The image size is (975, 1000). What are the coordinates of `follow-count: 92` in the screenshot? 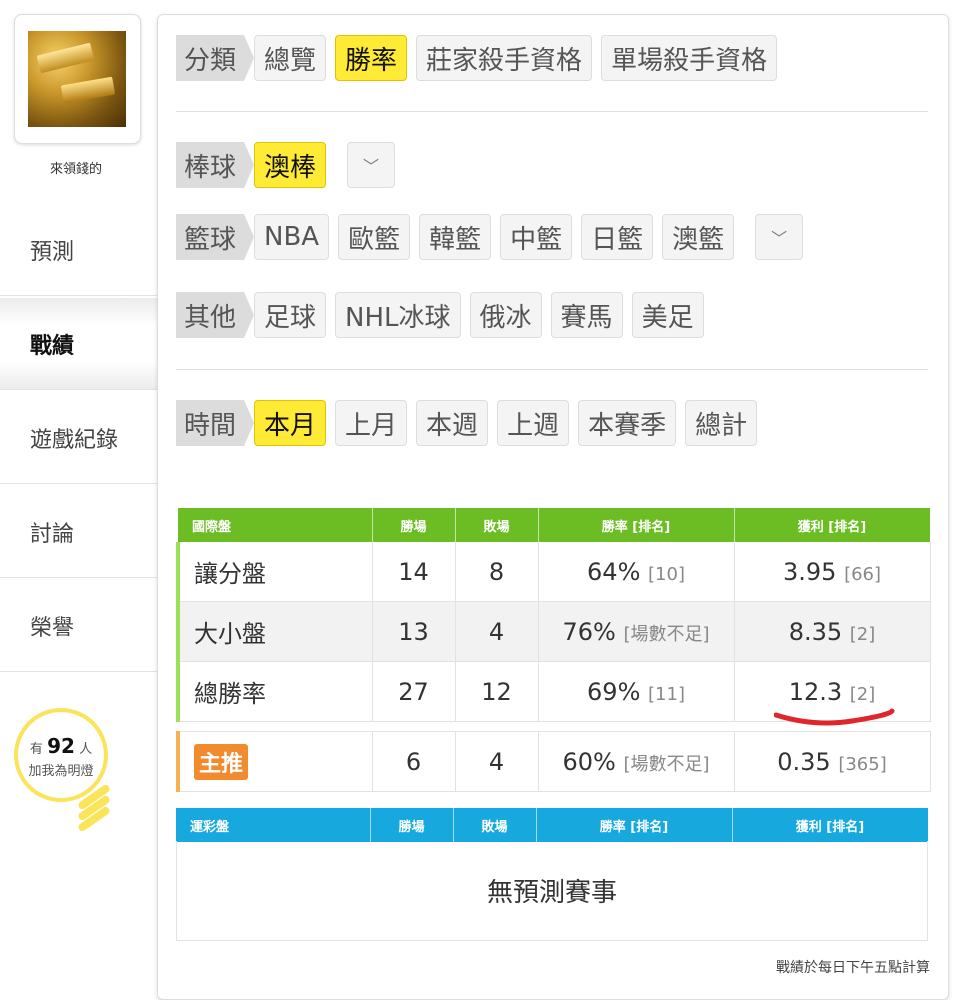 It's located at (61, 746).